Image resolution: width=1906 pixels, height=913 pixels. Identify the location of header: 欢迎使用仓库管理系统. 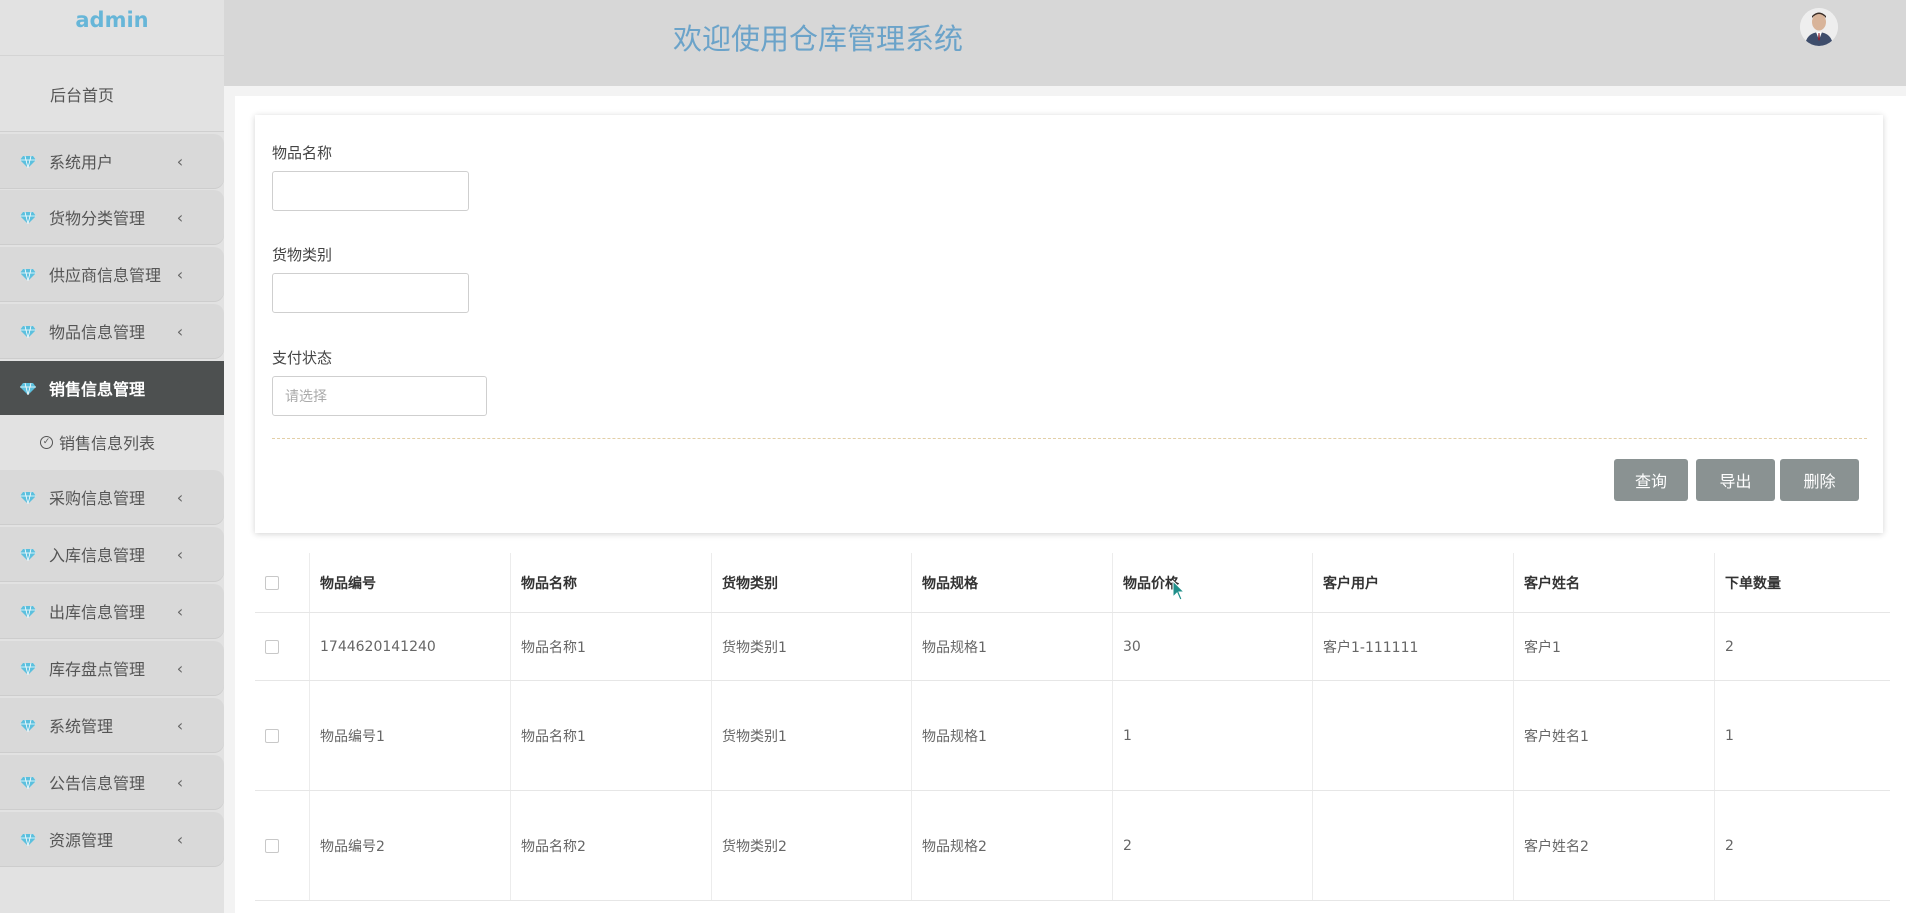
(1065, 43).